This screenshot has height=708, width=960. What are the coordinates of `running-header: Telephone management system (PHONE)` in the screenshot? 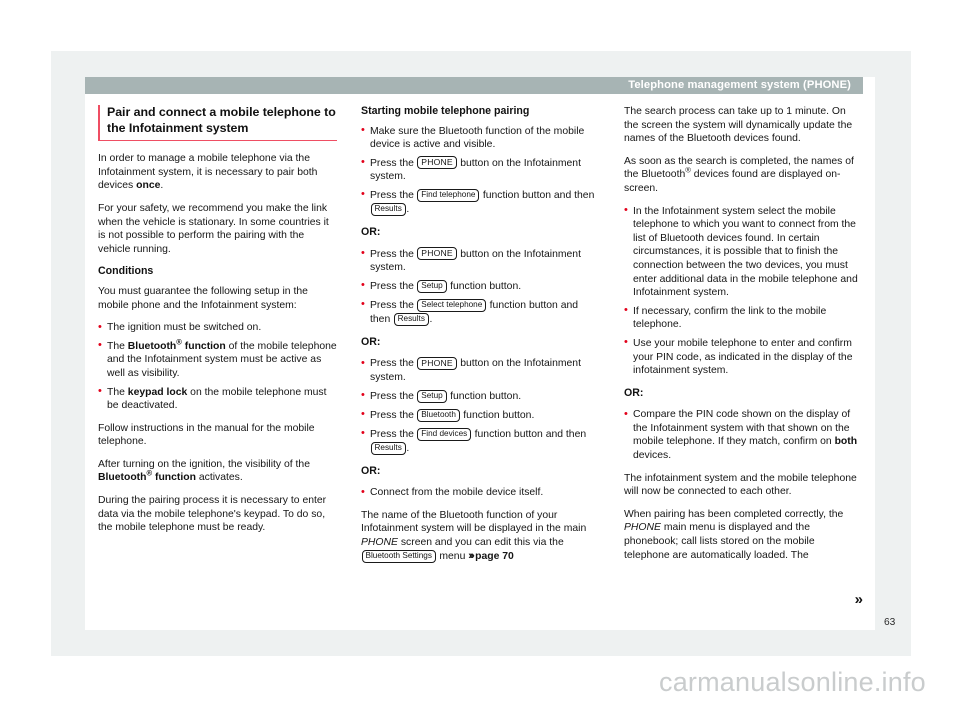 It's located at (474, 85).